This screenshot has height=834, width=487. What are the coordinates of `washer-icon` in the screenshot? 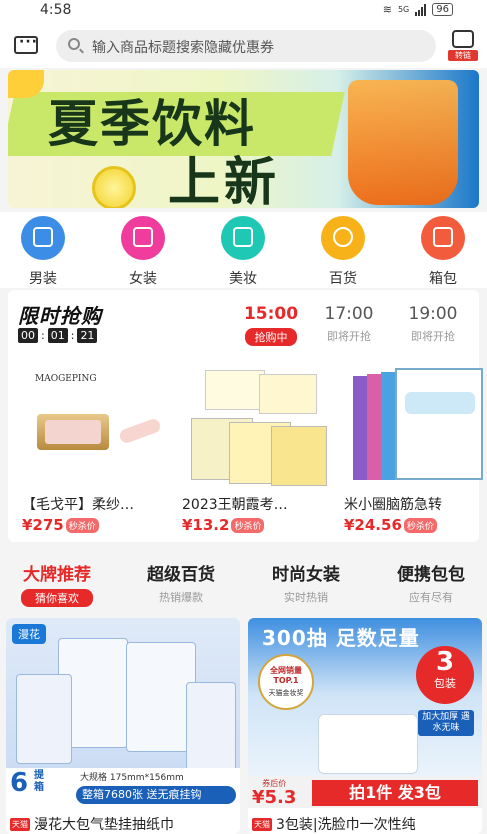 It's located at (343, 238).